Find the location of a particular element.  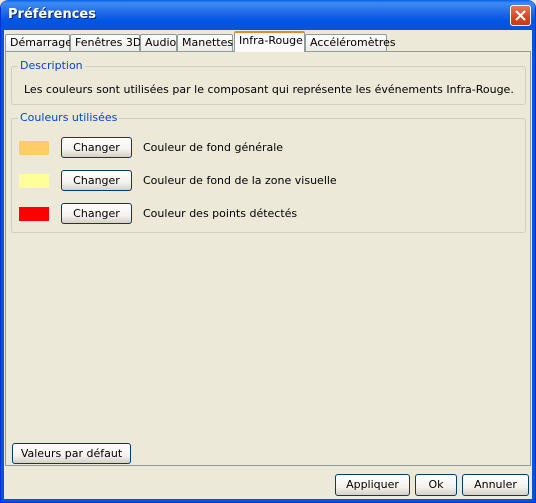

close-icon is located at coordinates (520, 15).